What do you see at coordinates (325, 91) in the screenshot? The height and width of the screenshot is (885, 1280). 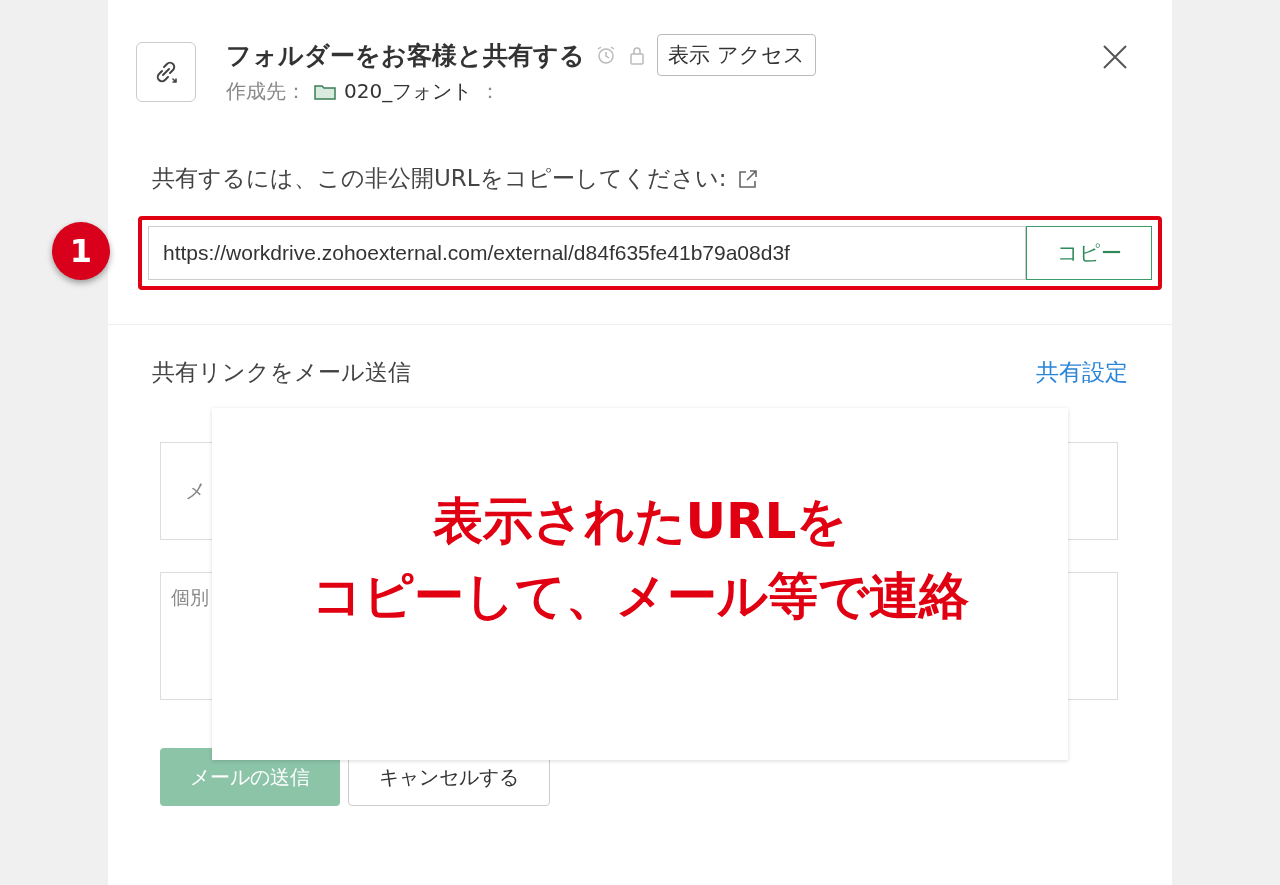 I see `folder-icon` at bounding box center [325, 91].